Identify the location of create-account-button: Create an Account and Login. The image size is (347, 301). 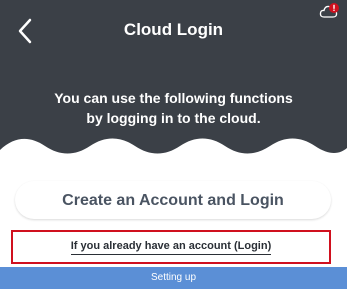
(173, 200).